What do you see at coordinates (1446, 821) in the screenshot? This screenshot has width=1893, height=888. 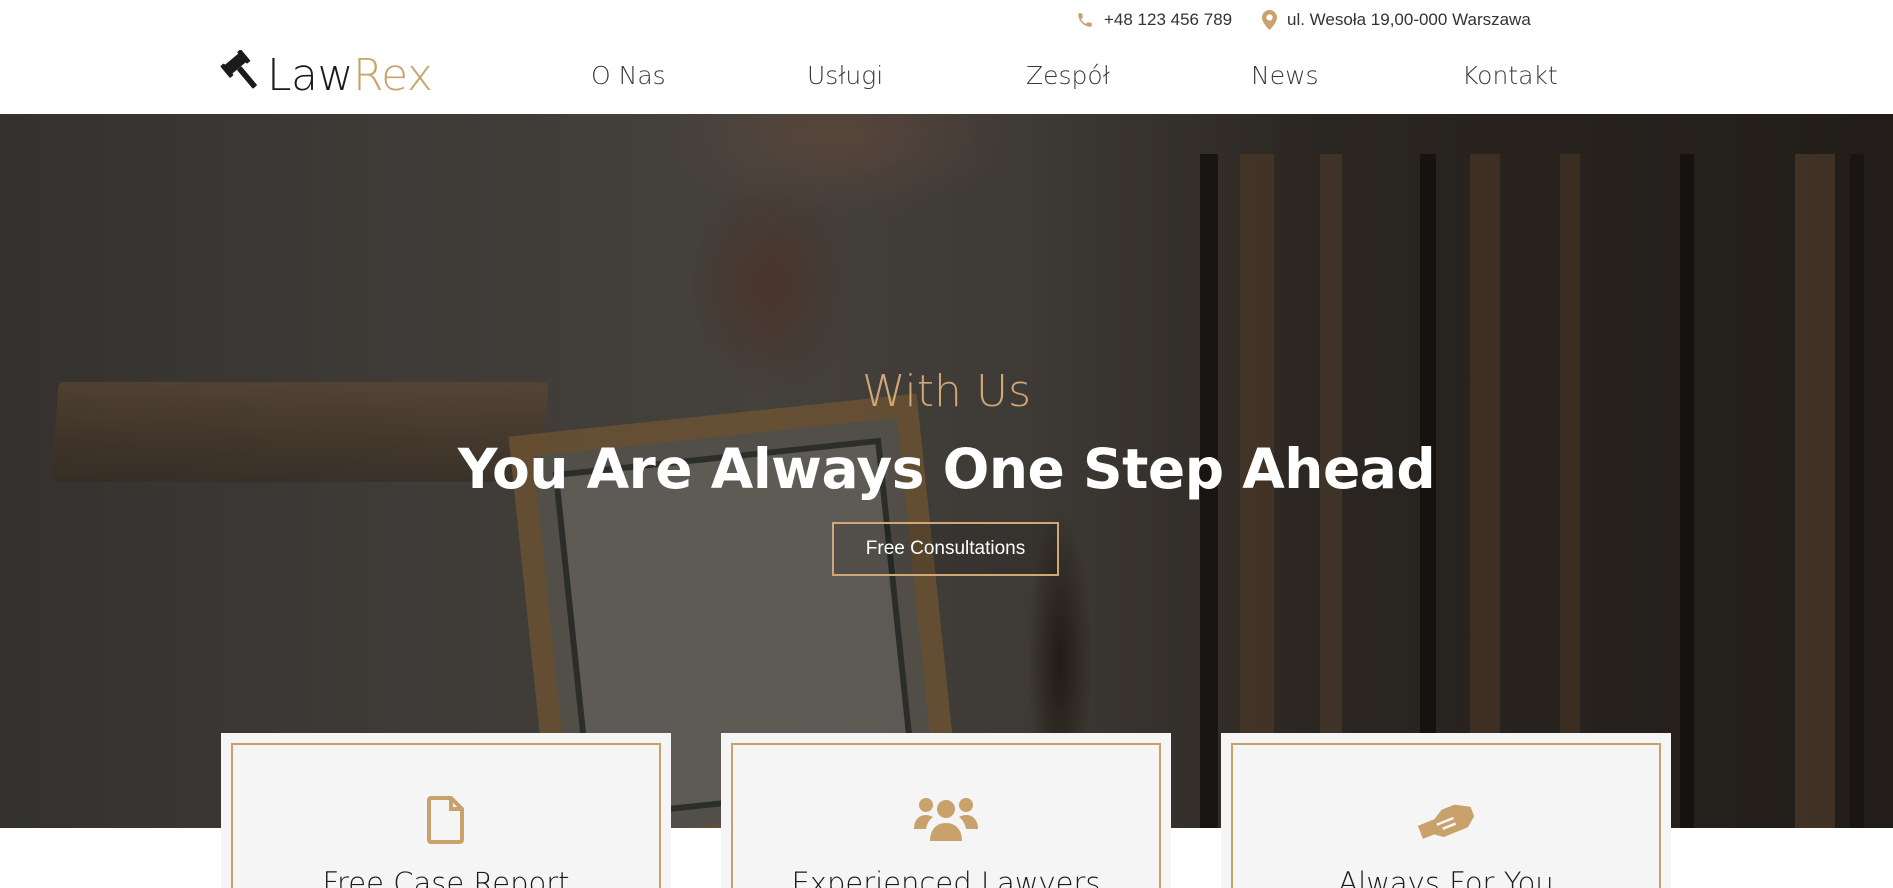 I see `handshake-icon` at bounding box center [1446, 821].